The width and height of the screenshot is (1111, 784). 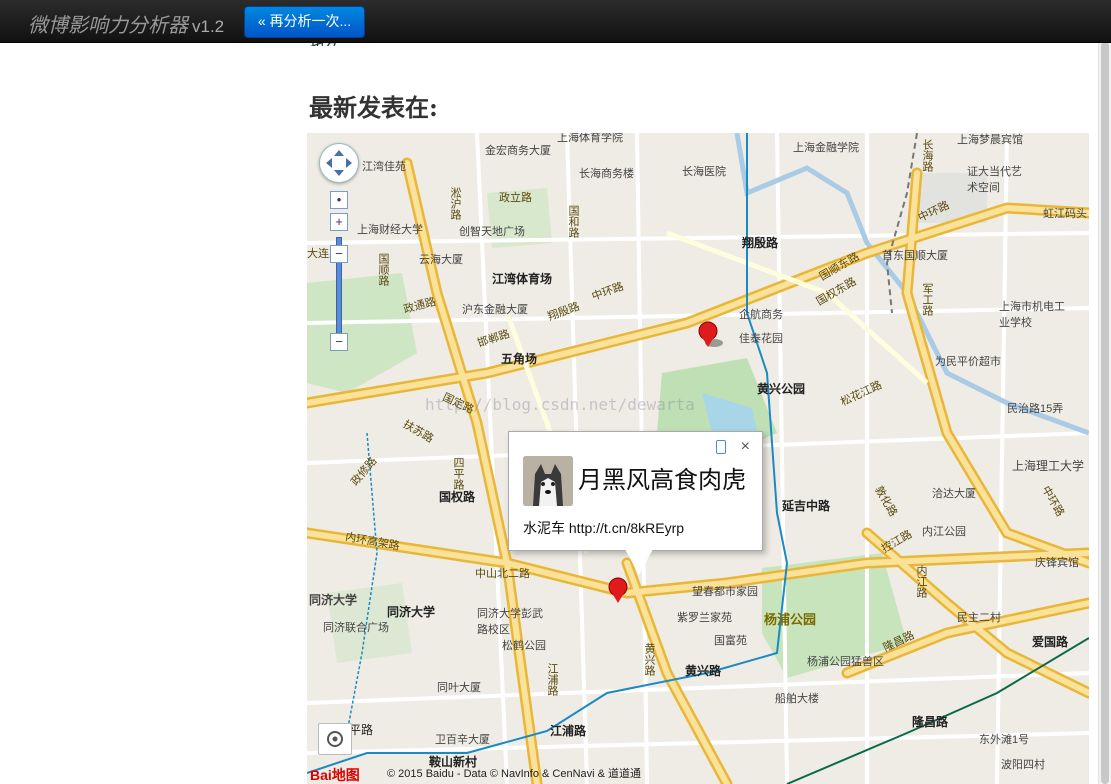 What do you see at coordinates (441, 259) in the screenshot?
I see `poi-label: 云海大厦` at bounding box center [441, 259].